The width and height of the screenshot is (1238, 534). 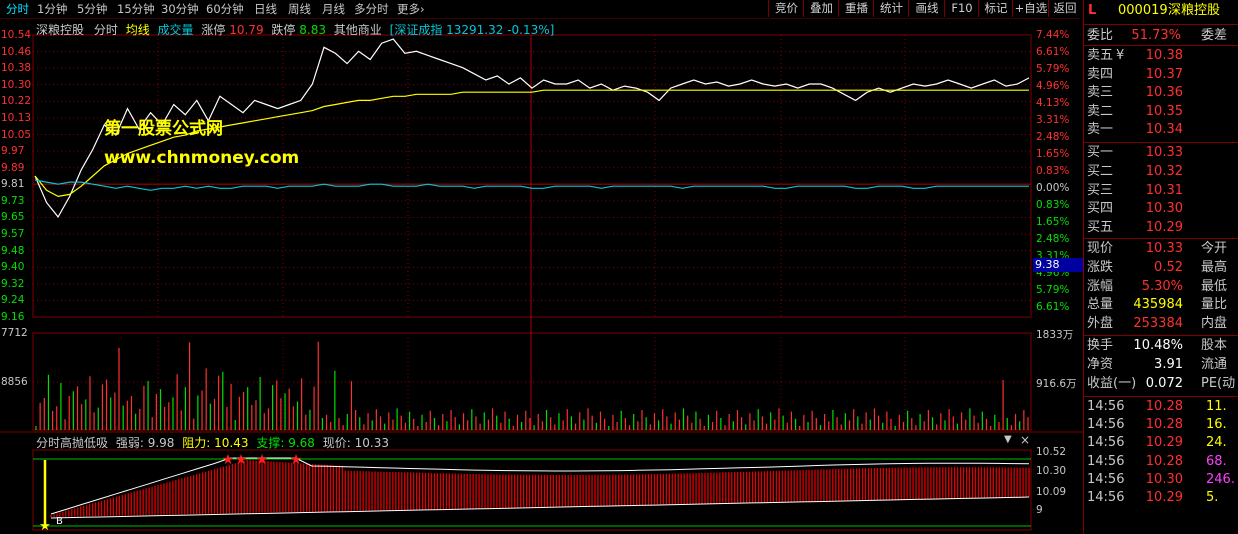 What do you see at coordinates (1164, 92) in the screenshot?
I see `ask-price: 10.36` at bounding box center [1164, 92].